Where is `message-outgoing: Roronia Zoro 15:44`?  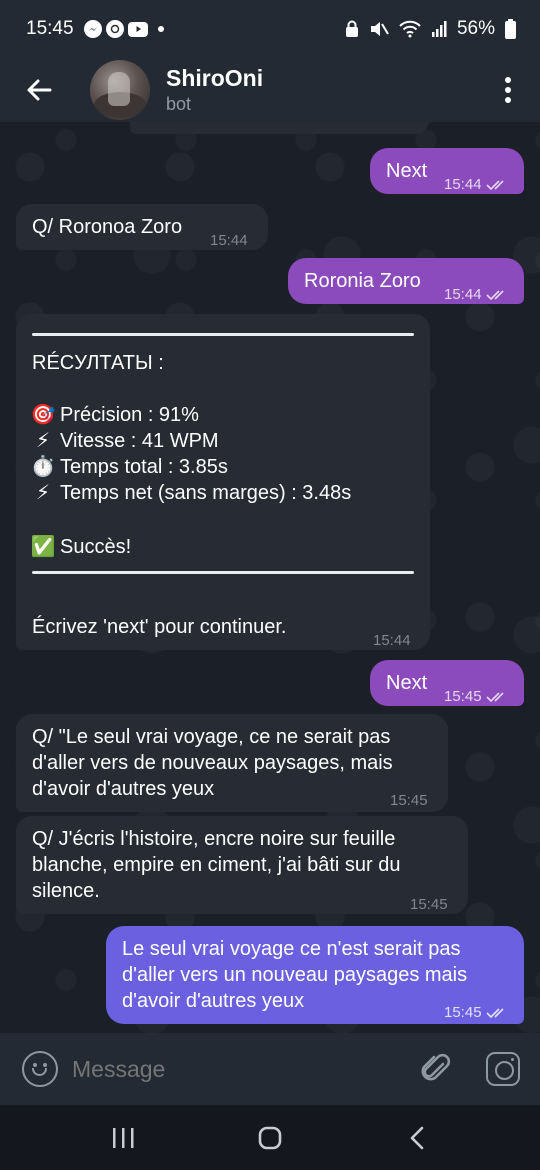 message-outgoing: Roronia Zoro 15:44 is located at coordinates (406, 281).